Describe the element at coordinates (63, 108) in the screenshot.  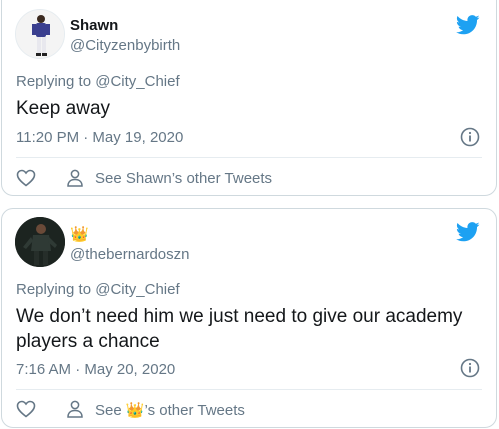
I see `tweet-text: Keep away` at that location.